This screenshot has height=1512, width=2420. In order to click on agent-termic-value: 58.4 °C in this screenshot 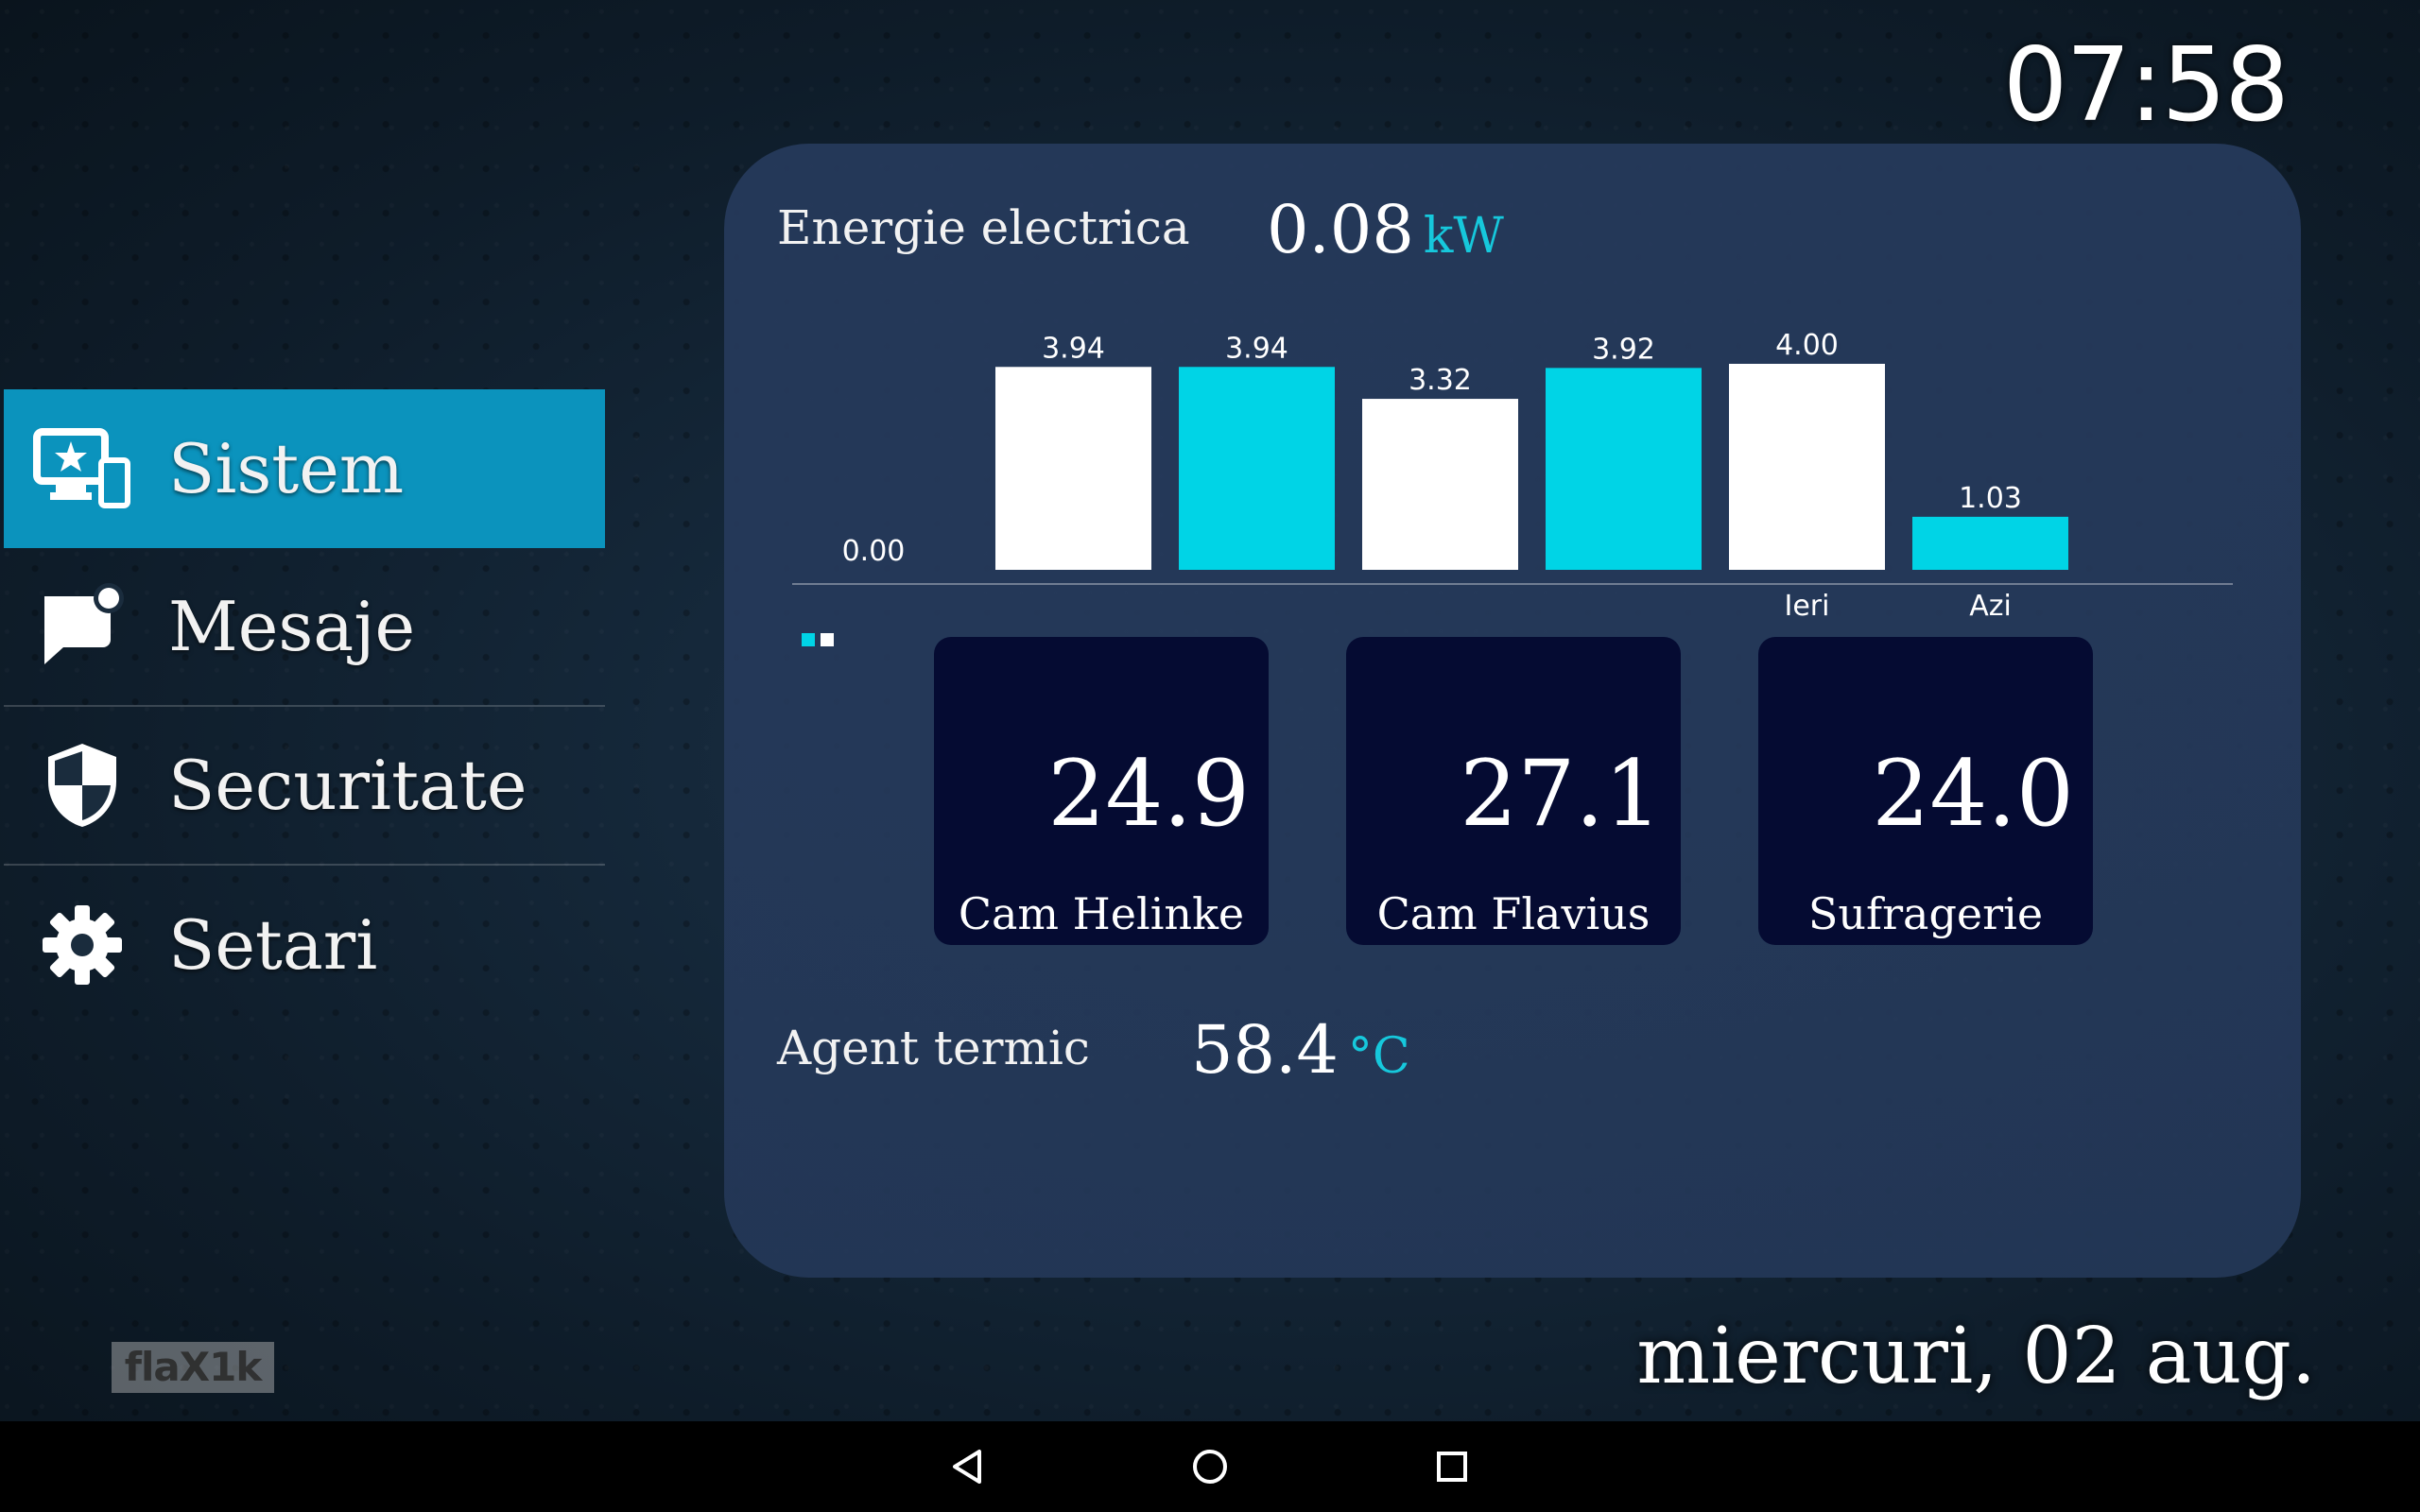, I will do `click(1300, 1050)`.